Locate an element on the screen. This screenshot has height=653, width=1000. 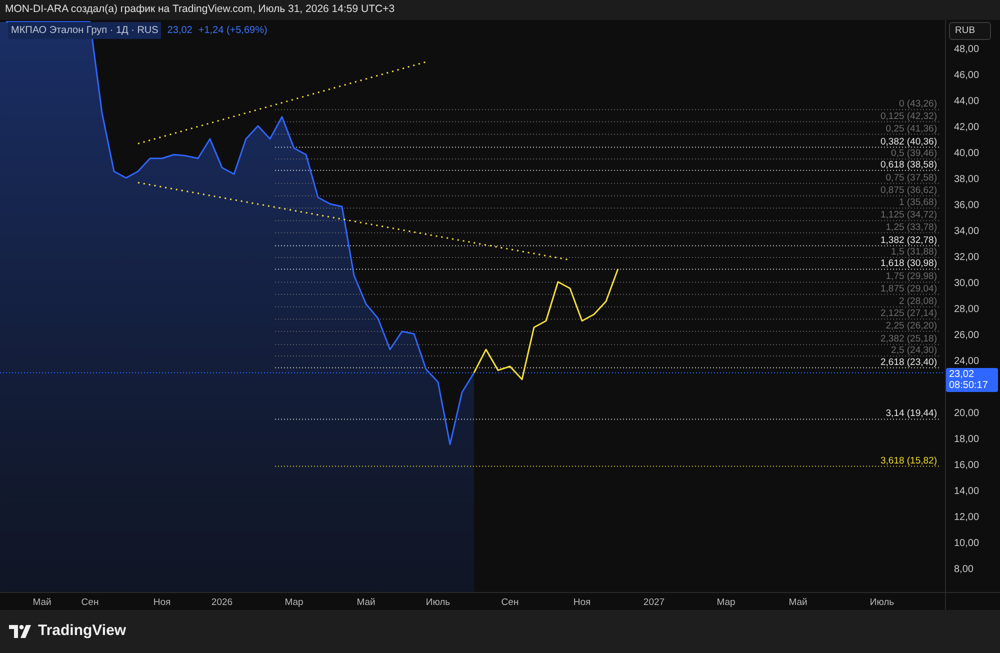
fib-label: 0,875 (36,62) is located at coordinates (908, 190).